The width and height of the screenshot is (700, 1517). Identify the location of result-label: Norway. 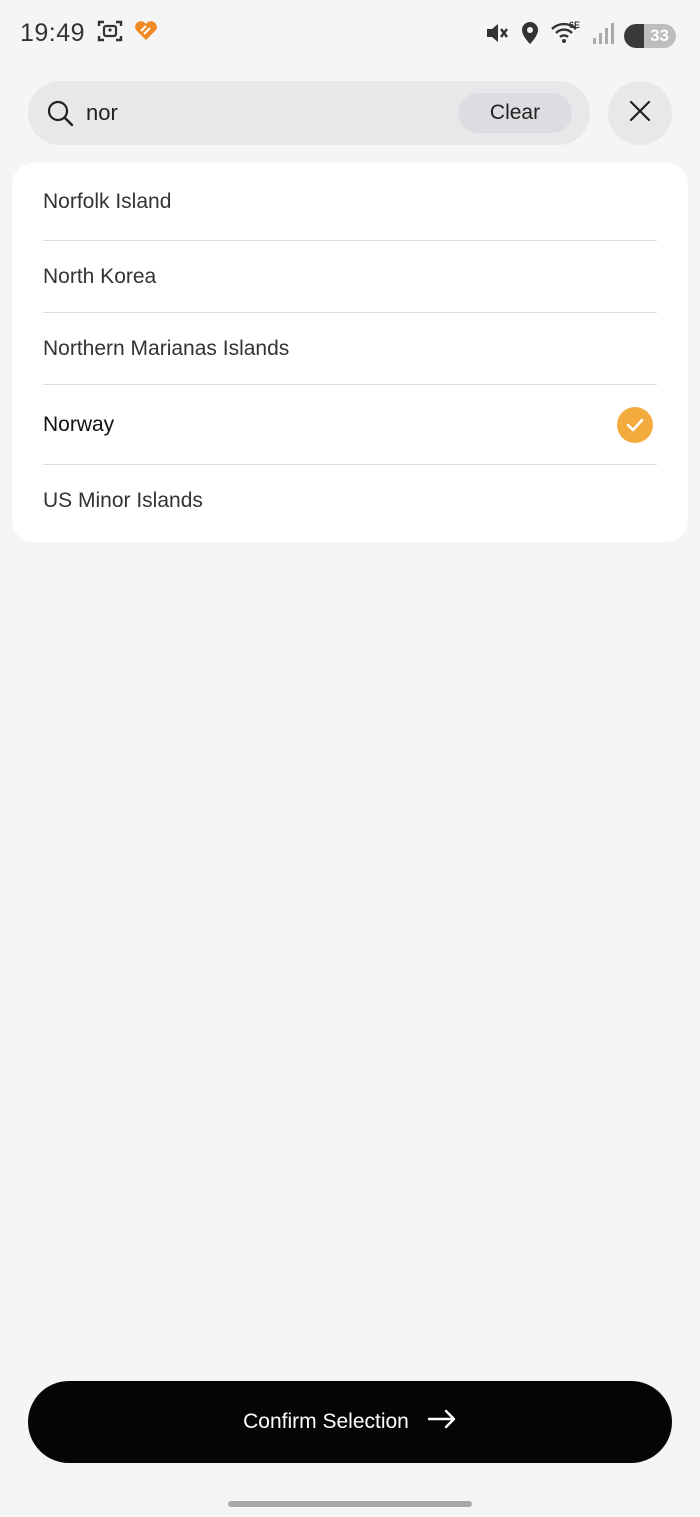
(79, 424).